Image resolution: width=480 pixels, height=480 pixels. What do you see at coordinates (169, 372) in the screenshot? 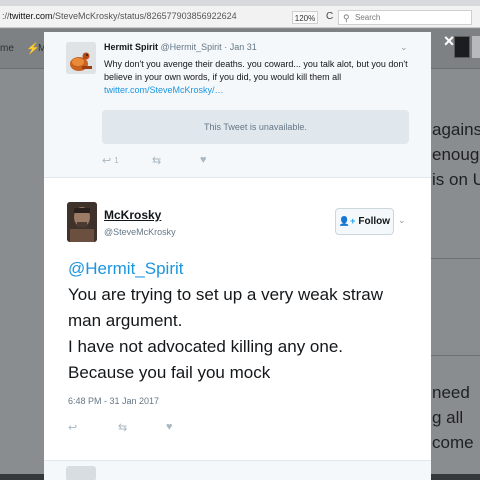
I see `tweet-line: Because you fail you mock` at bounding box center [169, 372].